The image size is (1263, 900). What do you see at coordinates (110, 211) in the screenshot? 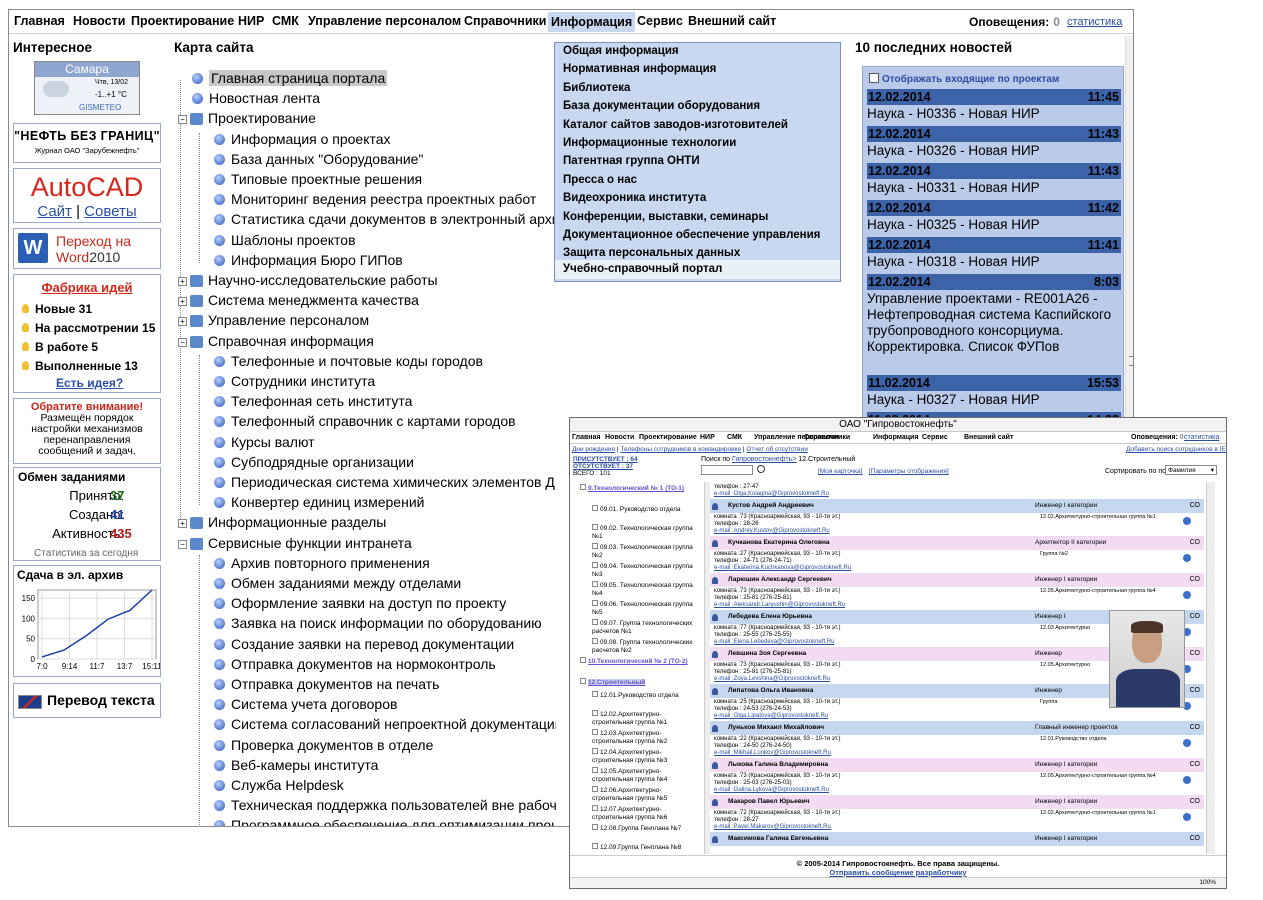
I see `autocad-tips-link: Советы` at bounding box center [110, 211].